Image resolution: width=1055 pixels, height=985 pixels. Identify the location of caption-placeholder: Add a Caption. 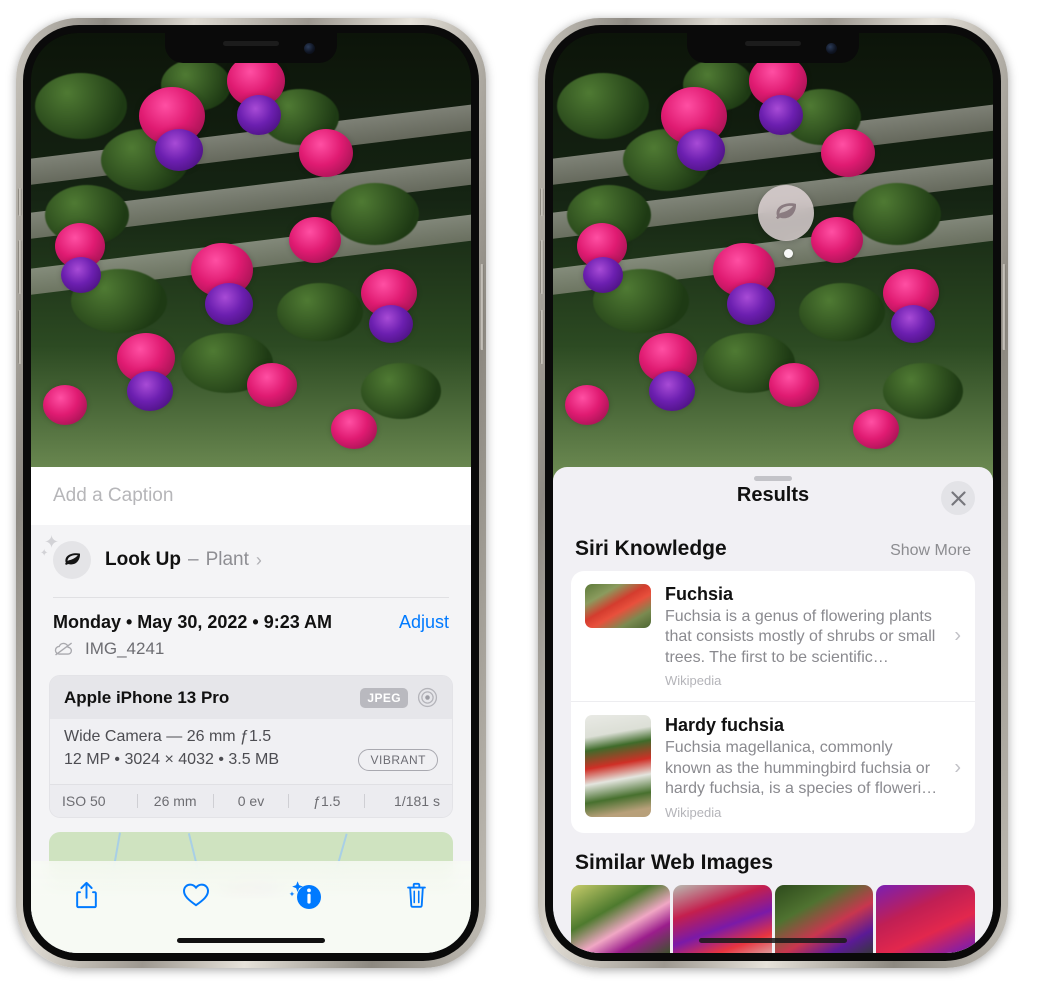
(113, 495).